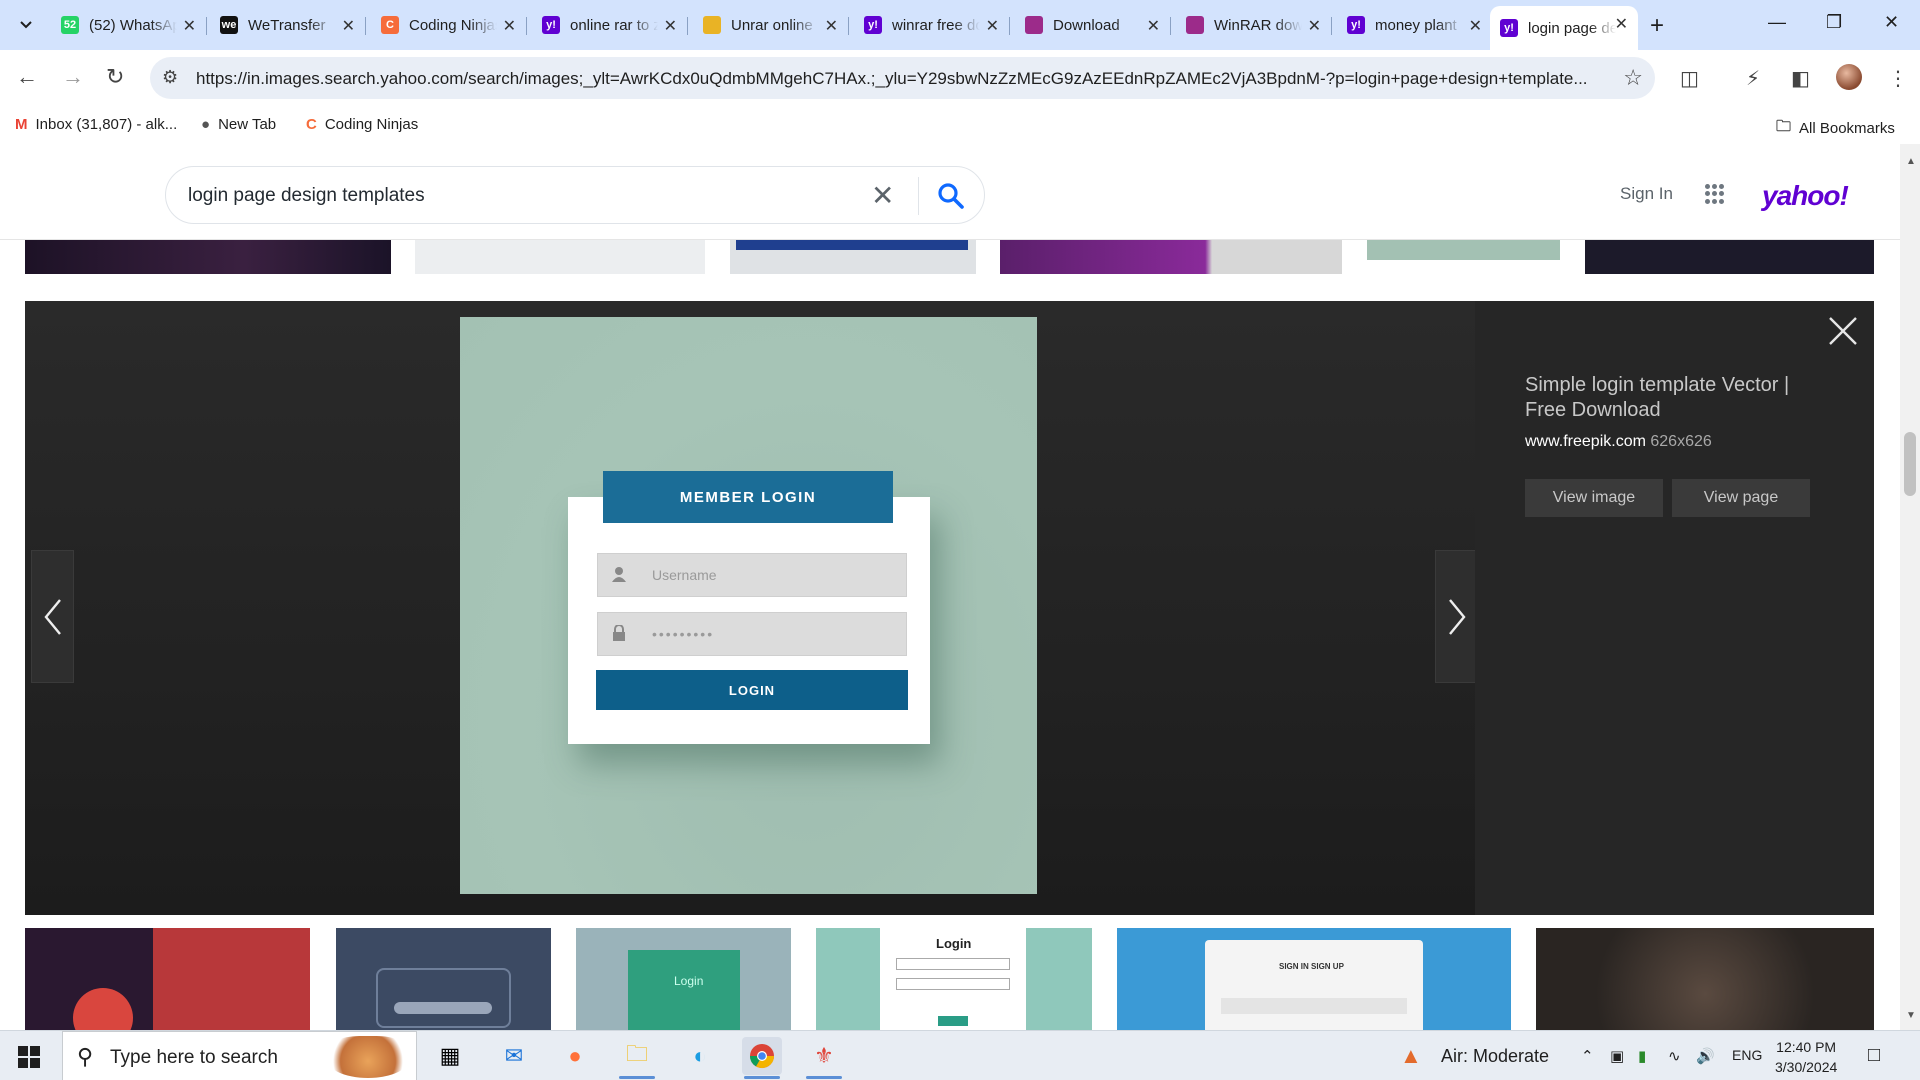 The image size is (1920, 1080). I want to click on task-view-icon: ▦, so click(450, 1056).